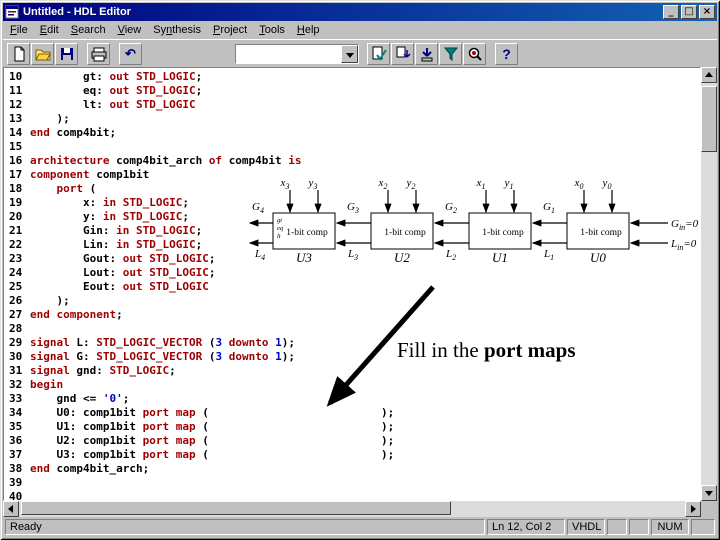 This screenshot has width=720, height=540. Describe the element at coordinates (36, 384) in the screenshot. I see `code-line: 32 begin` at that location.